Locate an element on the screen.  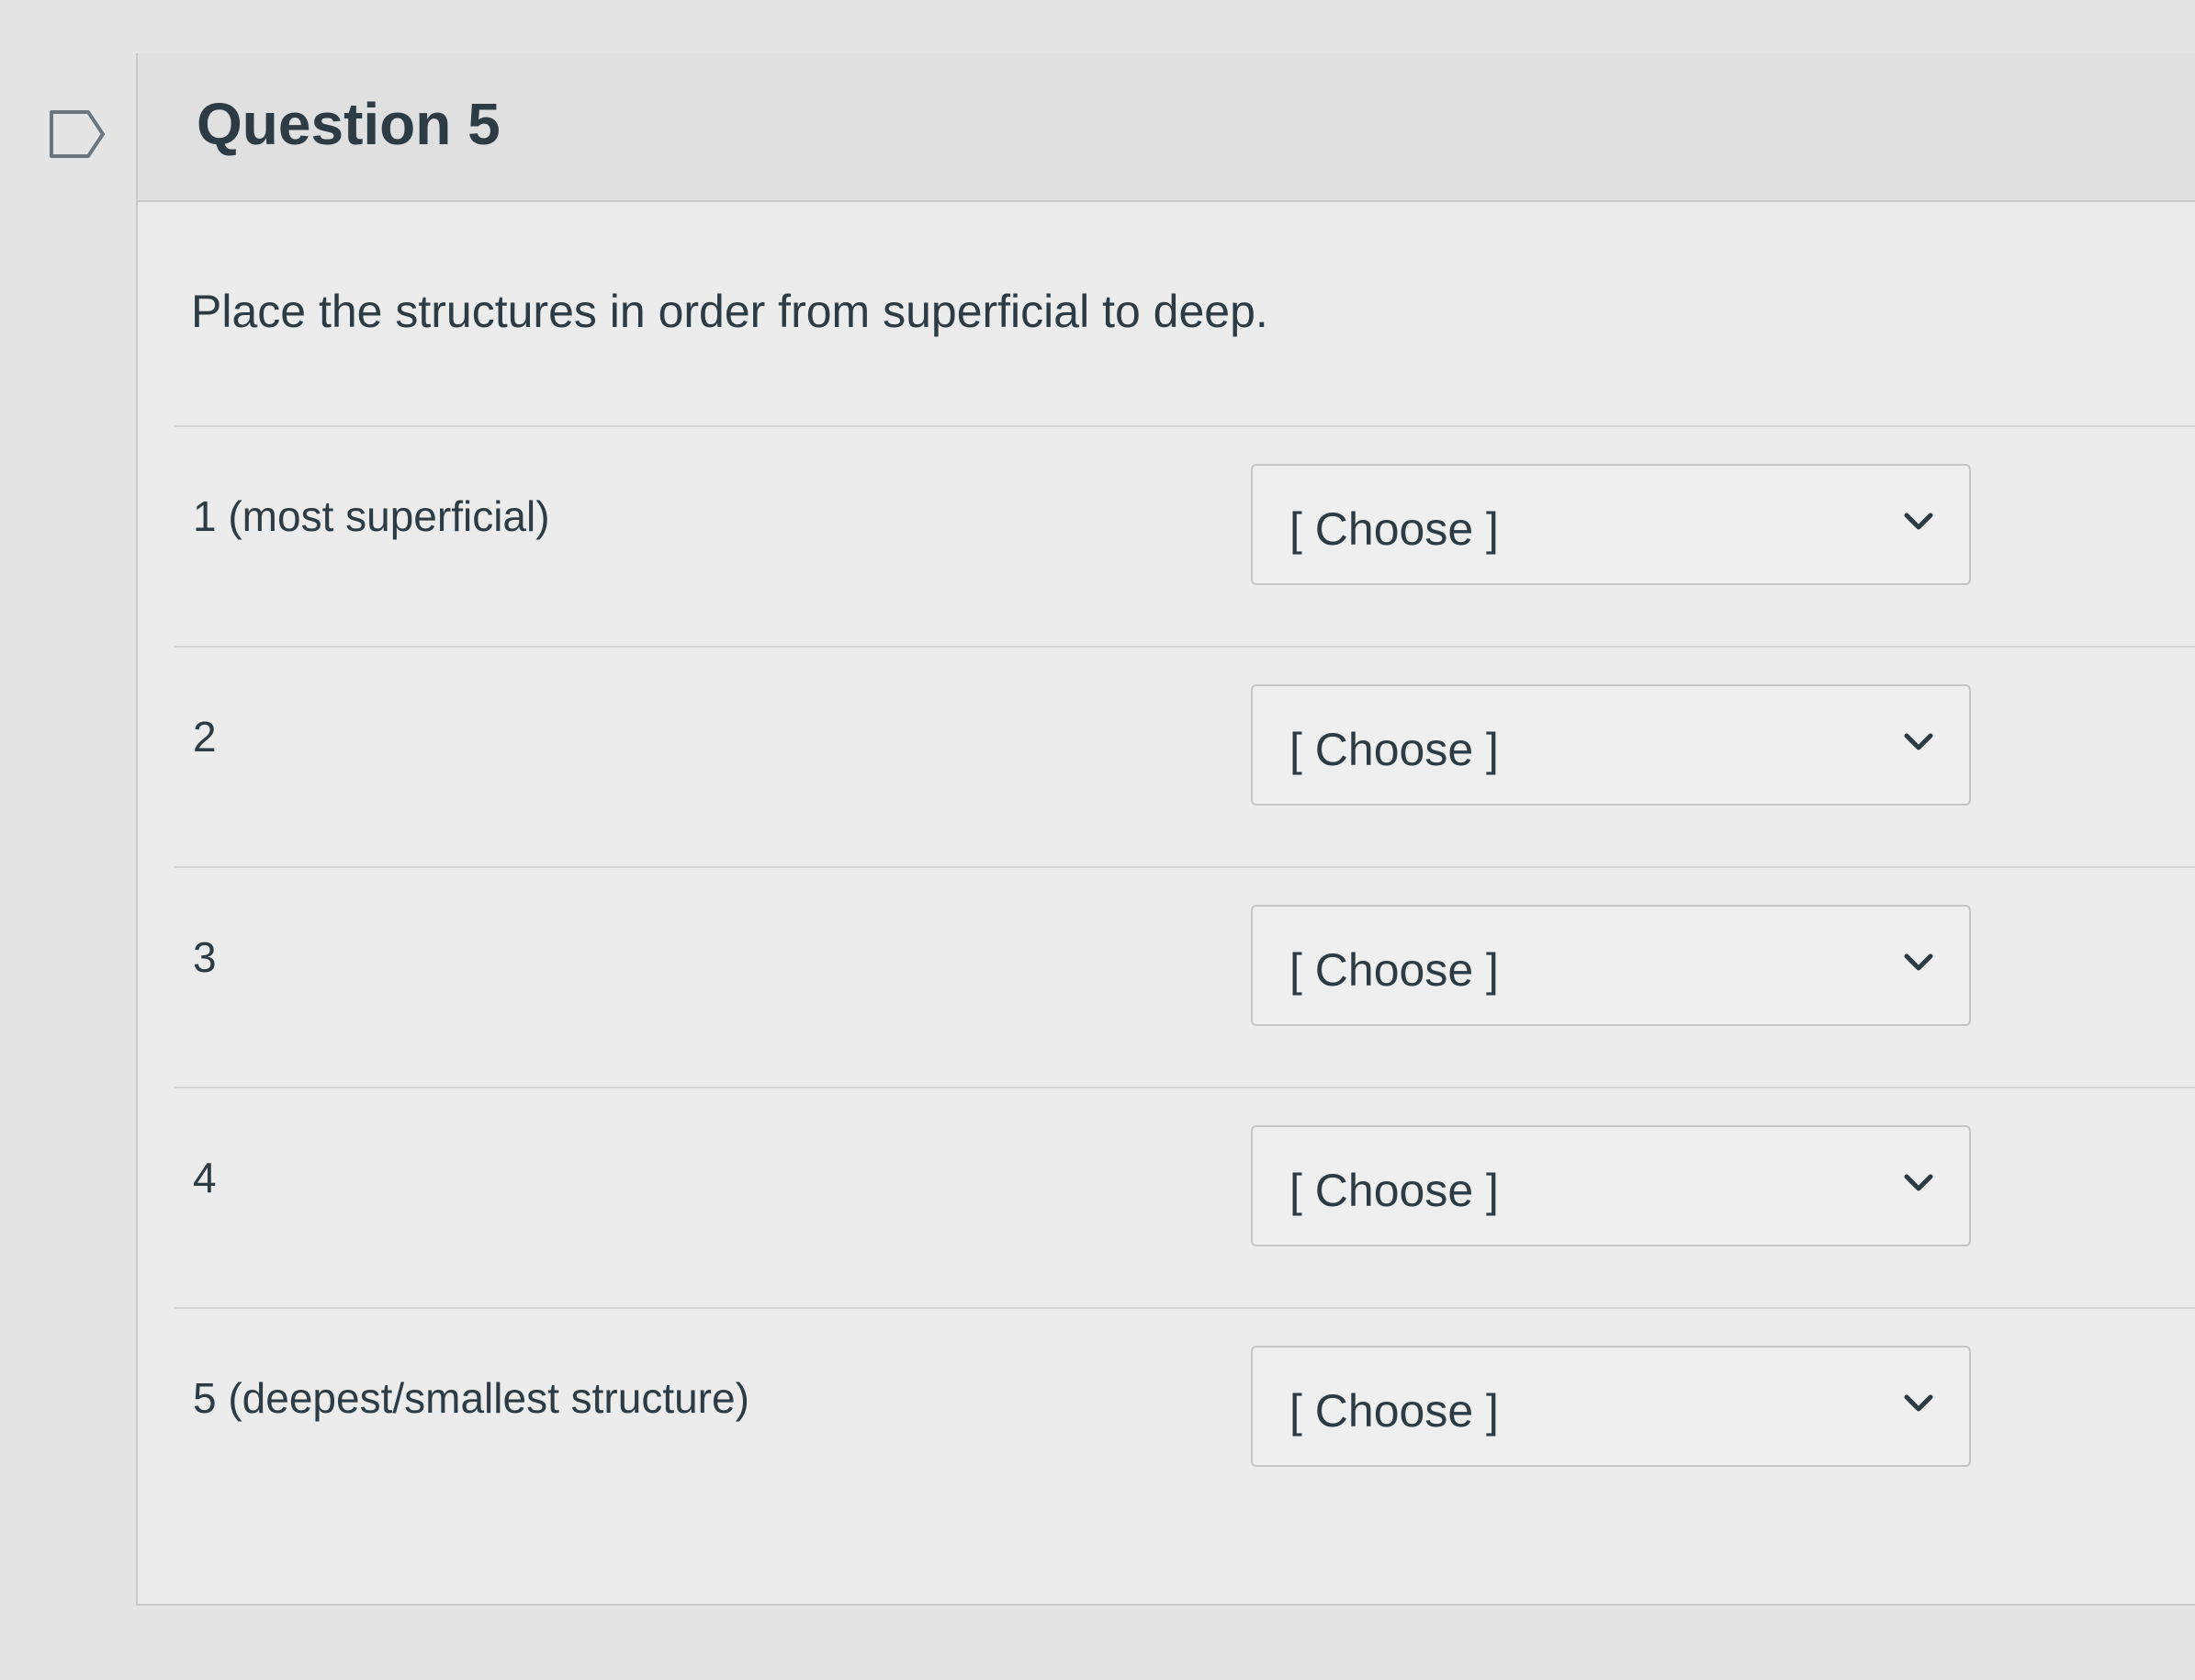
choose-dropdown-2: [ Choose ] is located at coordinates (1611, 745).